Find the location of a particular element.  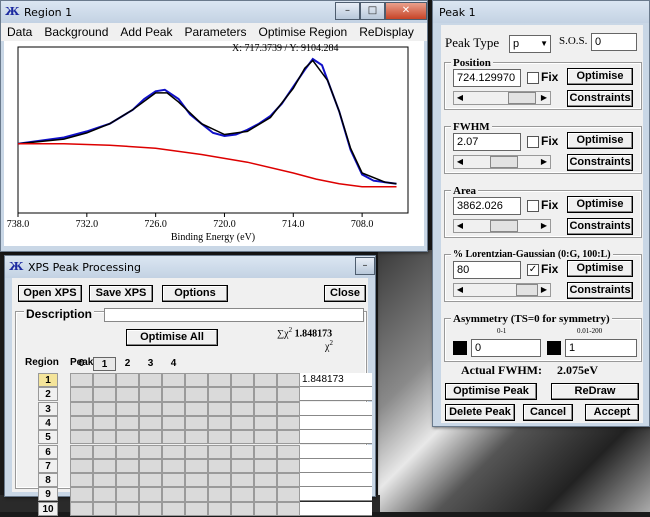

lg-optimise-button: Optimise is located at coordinates (600, 268).